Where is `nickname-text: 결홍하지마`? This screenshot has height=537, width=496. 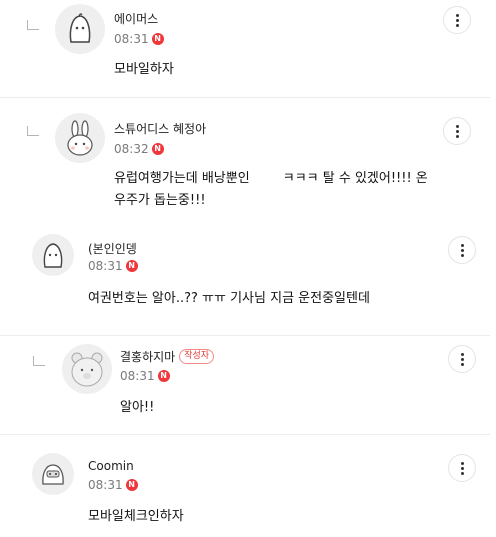 nickname-text: 결홍하지마 is located at coordinates (147, 356).